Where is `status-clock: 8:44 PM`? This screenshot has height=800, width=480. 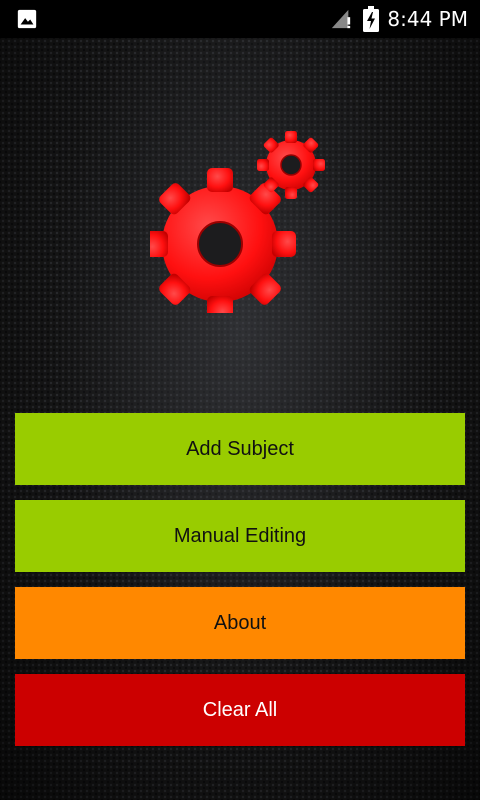
status-clock: 8:44 PM is located at coordinates (427, 19).